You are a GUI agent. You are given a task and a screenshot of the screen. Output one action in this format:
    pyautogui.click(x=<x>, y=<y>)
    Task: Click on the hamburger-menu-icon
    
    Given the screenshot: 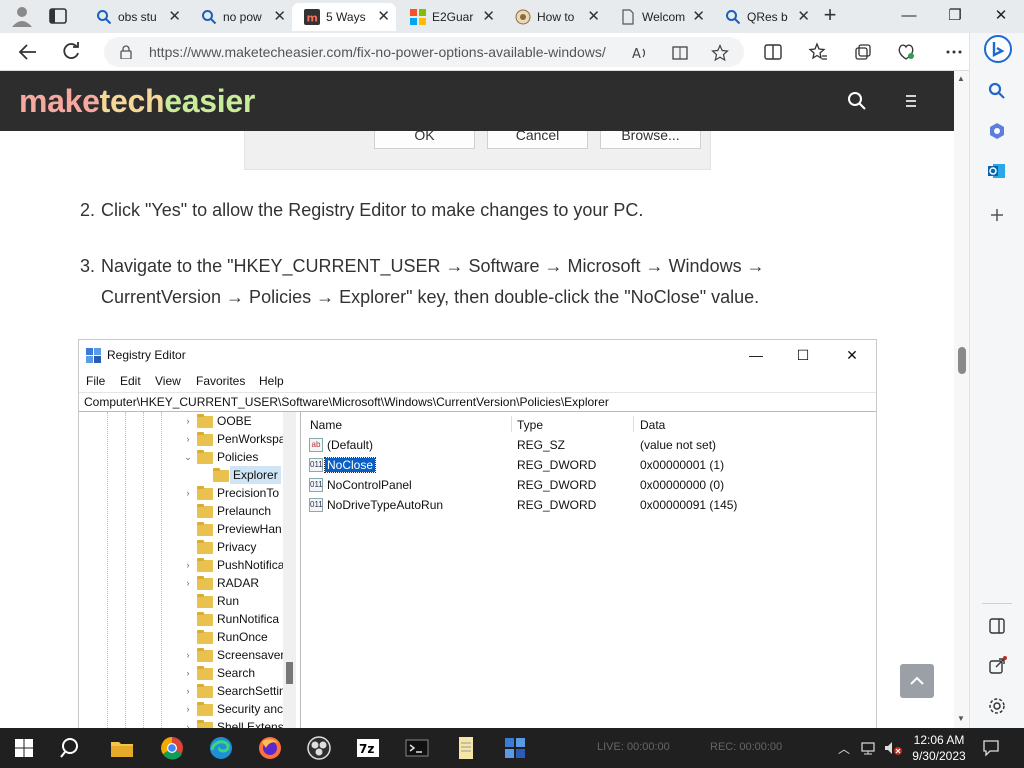 What is the action you would take?
    pyautogui.click(x=911, y=101)
    